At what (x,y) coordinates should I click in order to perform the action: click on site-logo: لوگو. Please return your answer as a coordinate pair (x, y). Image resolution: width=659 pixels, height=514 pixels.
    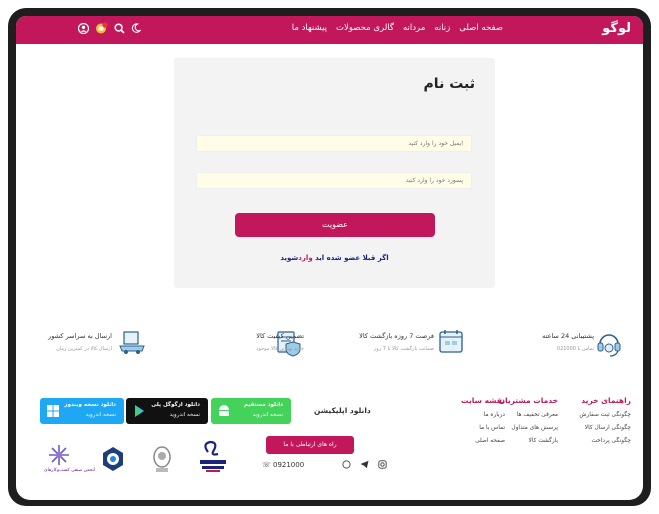
    Looking at the image, I should click on (616, 28).